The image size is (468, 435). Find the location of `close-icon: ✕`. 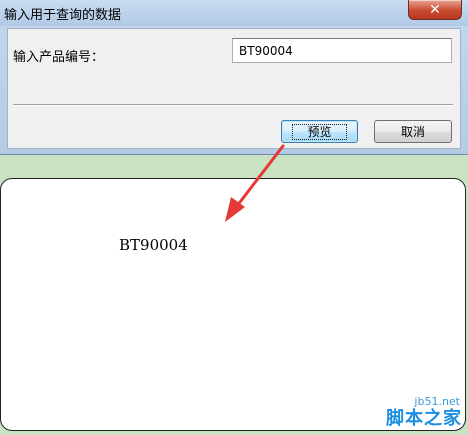

close-icon: ✕ is located at coordinates (435, 9).